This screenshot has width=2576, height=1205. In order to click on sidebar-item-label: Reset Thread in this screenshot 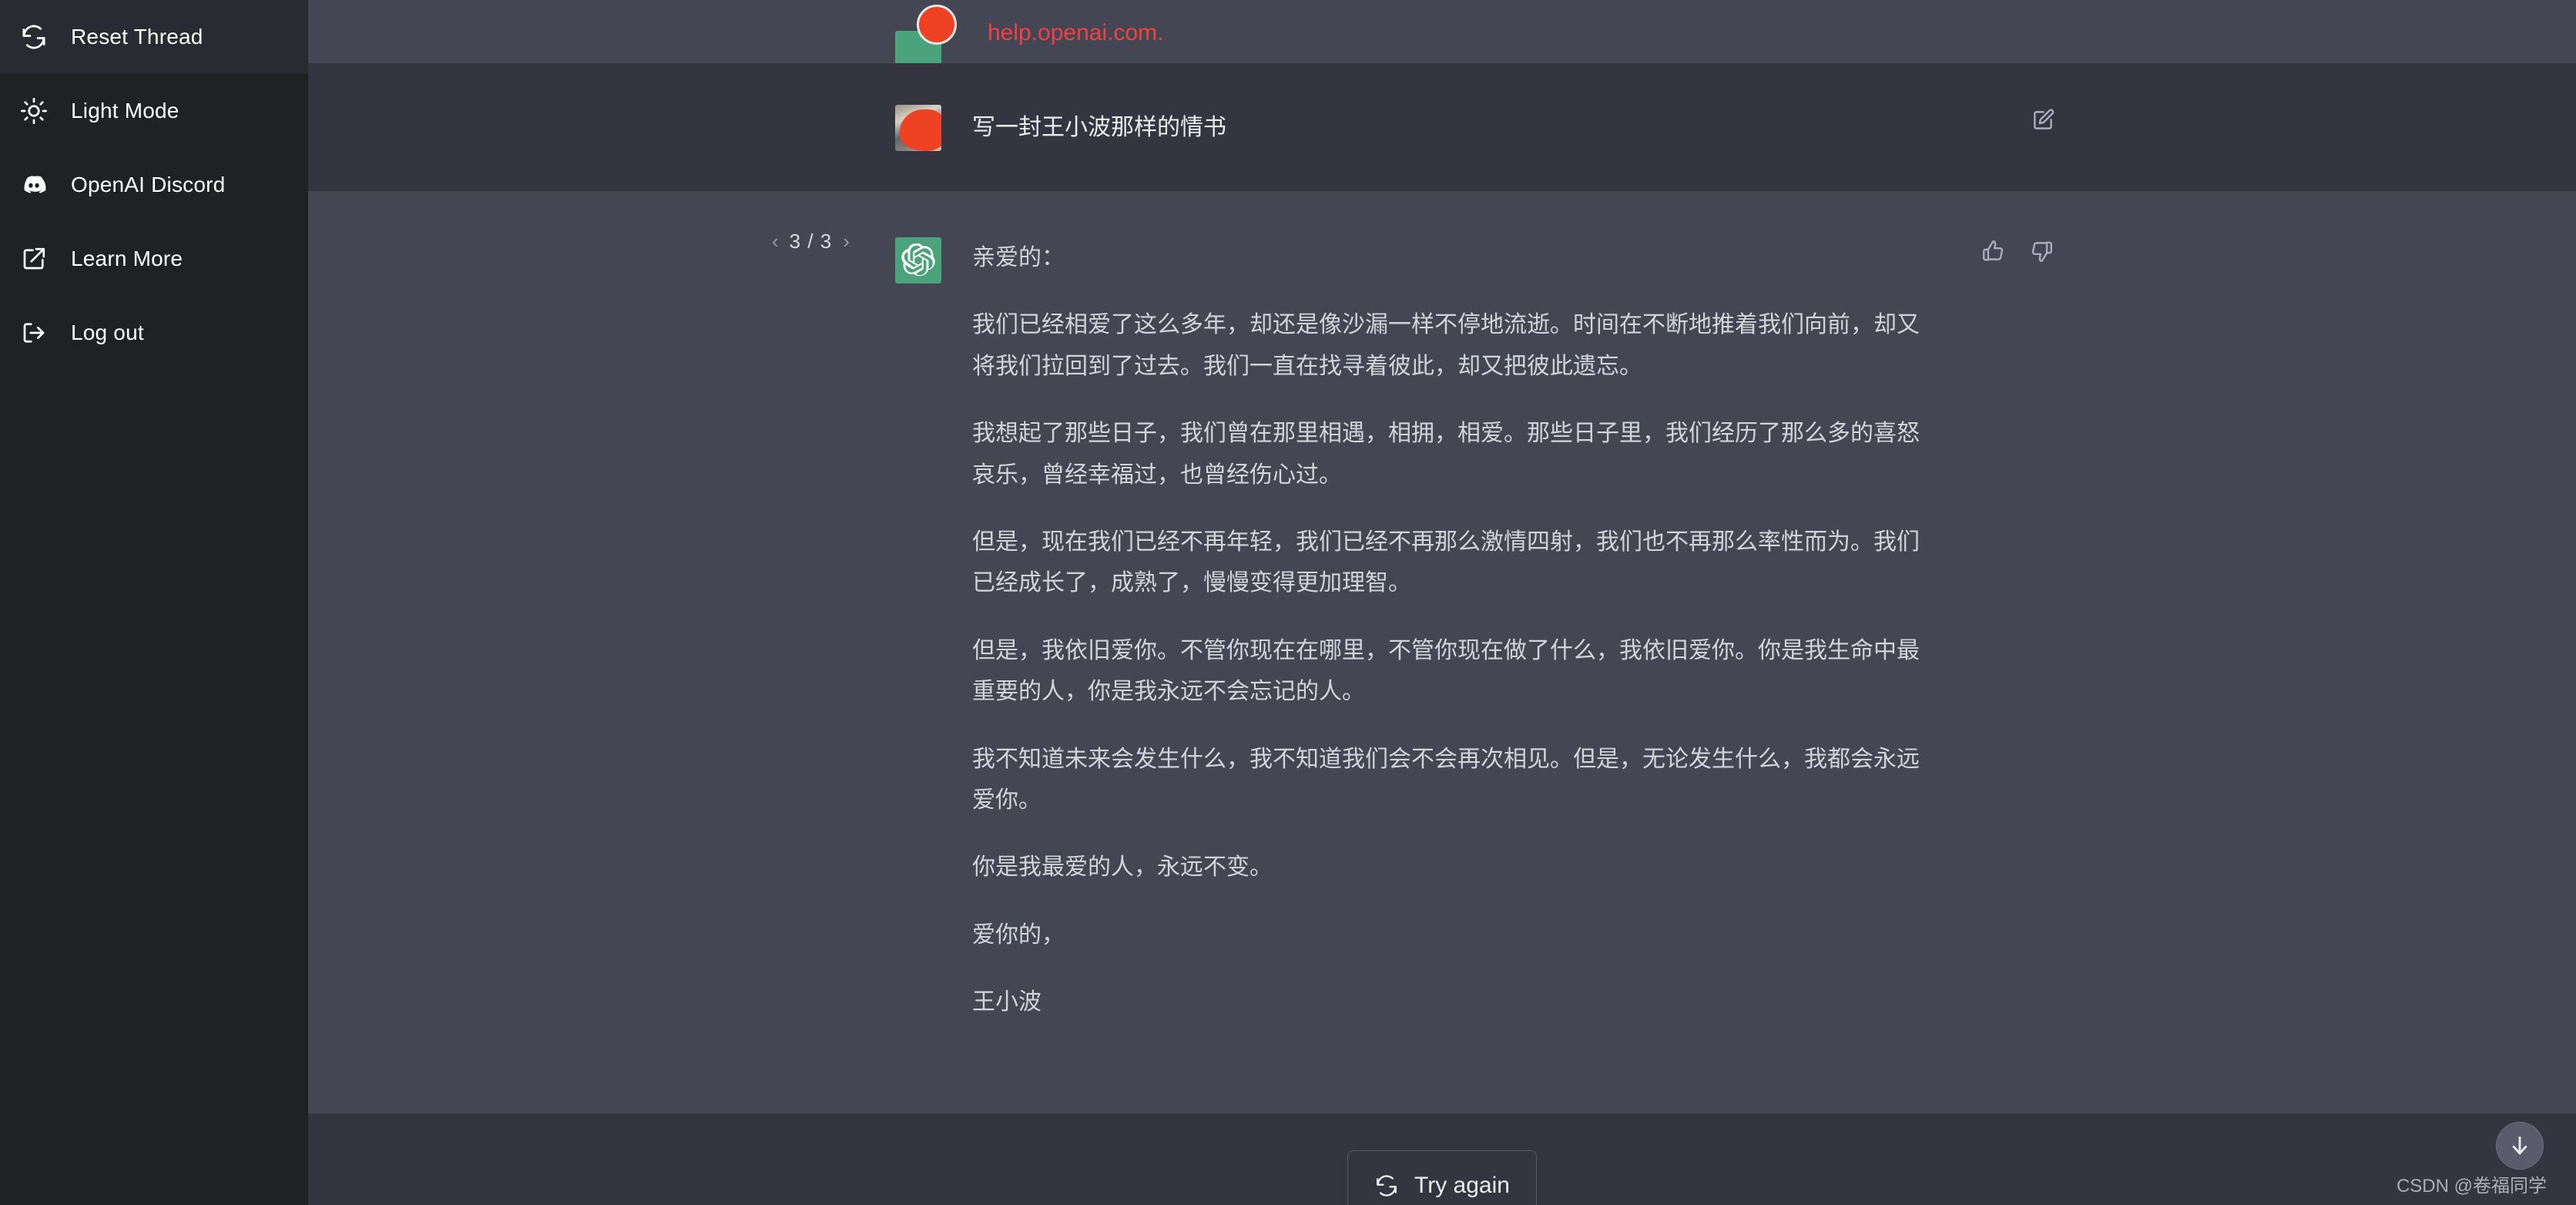, I will do `click(137, 37)`.